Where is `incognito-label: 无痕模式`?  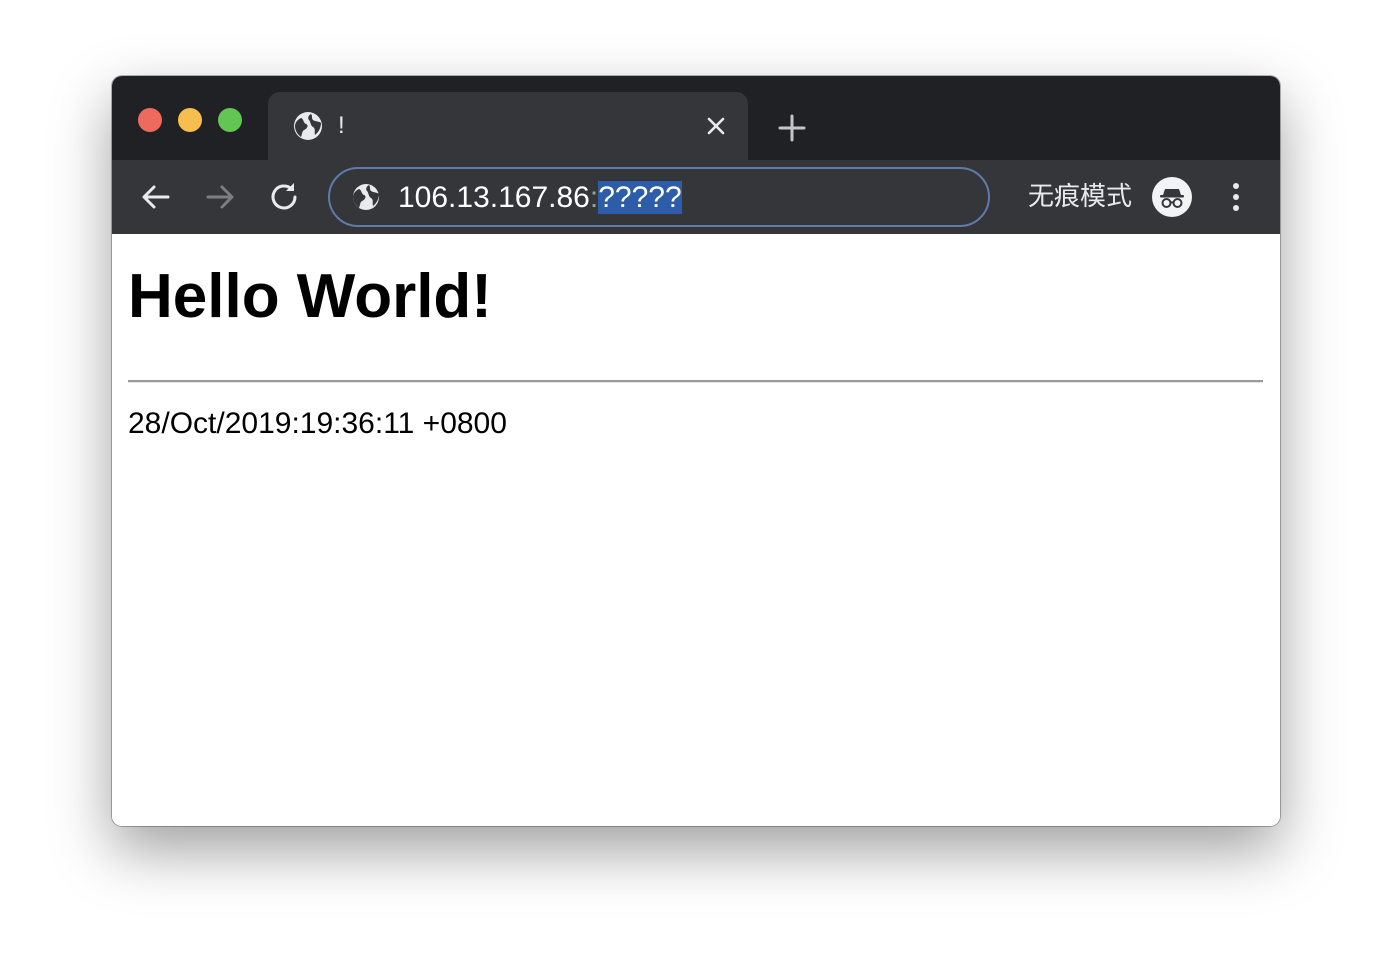 incognito-label: 无痕模式 is located at coordinates (1080, 197).